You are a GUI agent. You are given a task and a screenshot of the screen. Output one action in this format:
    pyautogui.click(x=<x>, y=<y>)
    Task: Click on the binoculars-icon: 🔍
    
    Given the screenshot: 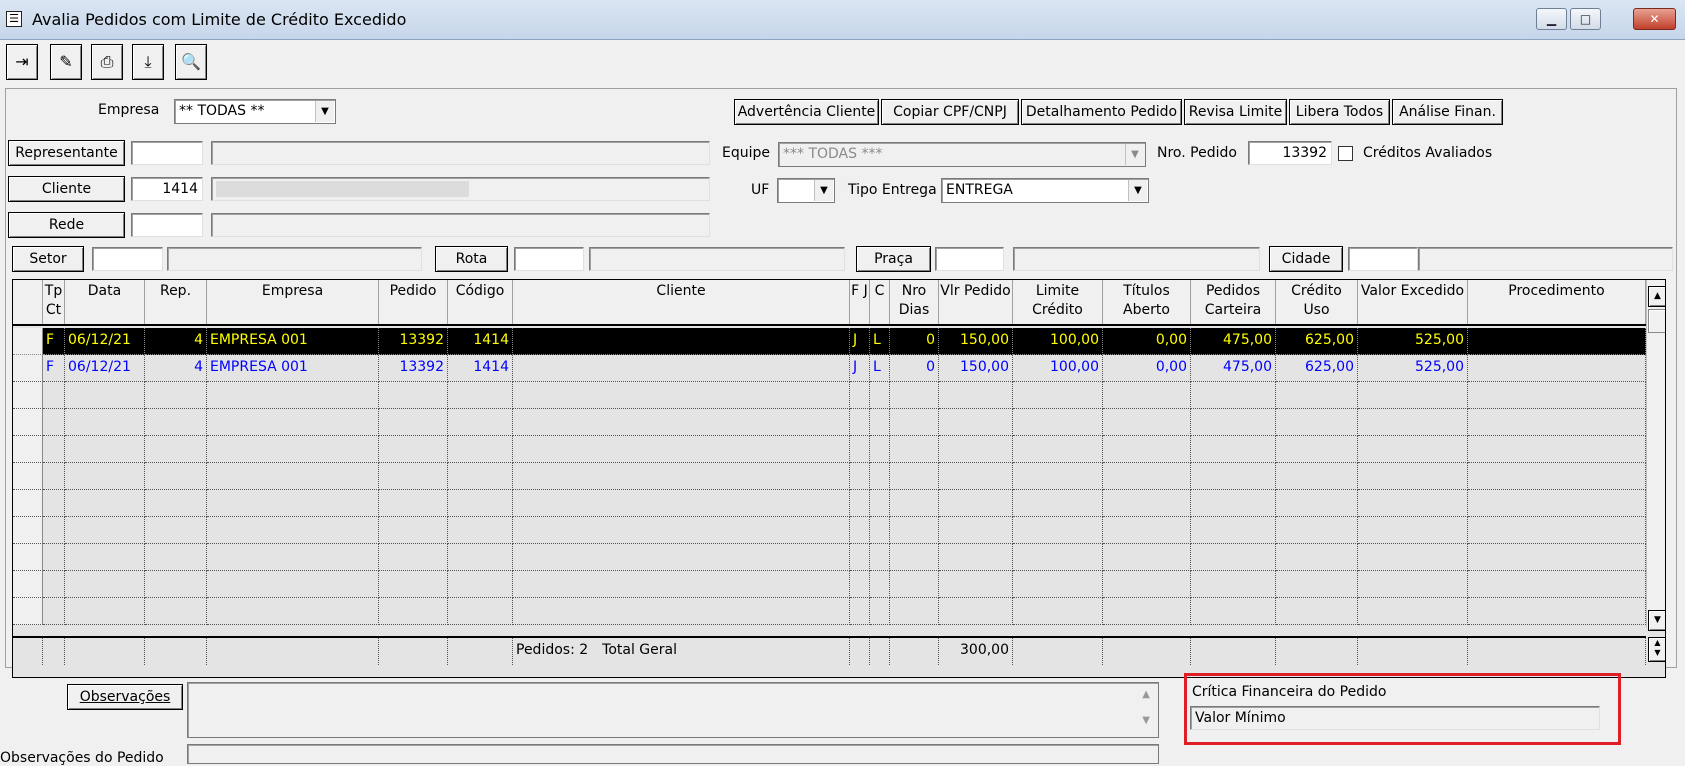 What is the action you would take?
    pyautogui.click(x=191, y=62)
    